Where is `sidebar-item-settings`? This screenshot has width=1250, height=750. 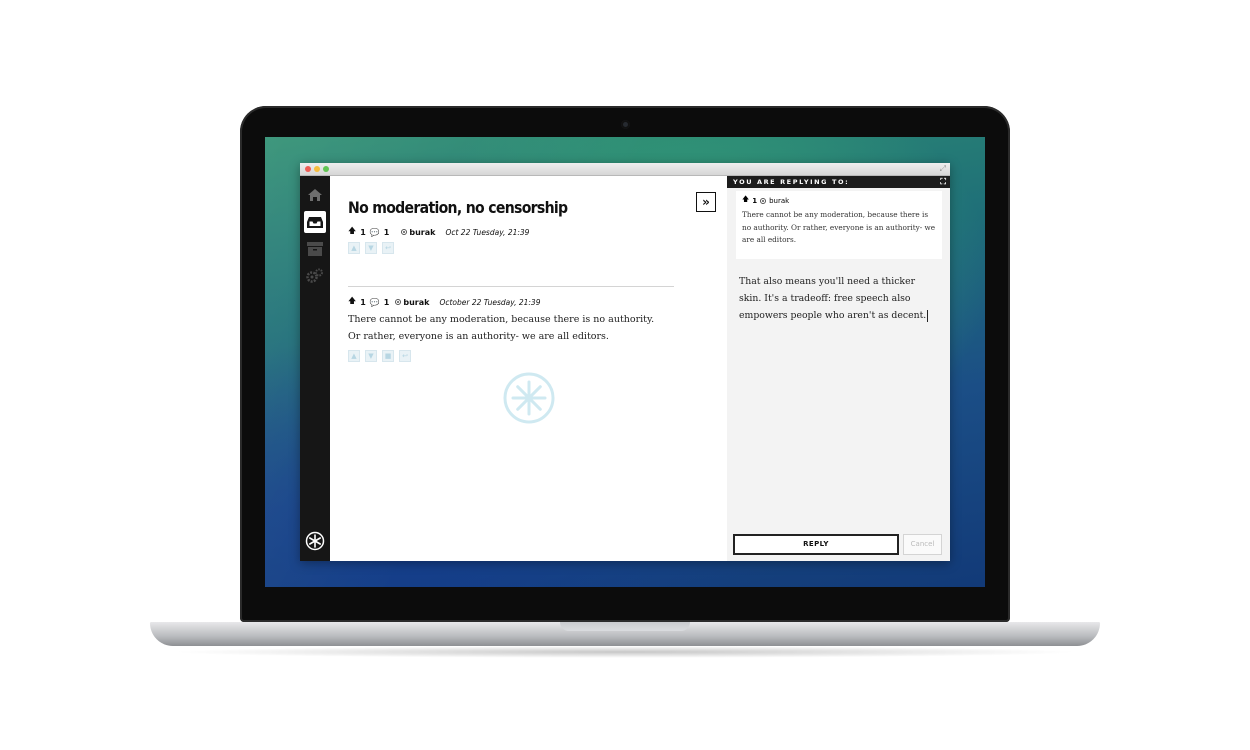
sidebar-item-settings is located at coordinates (315, 276).